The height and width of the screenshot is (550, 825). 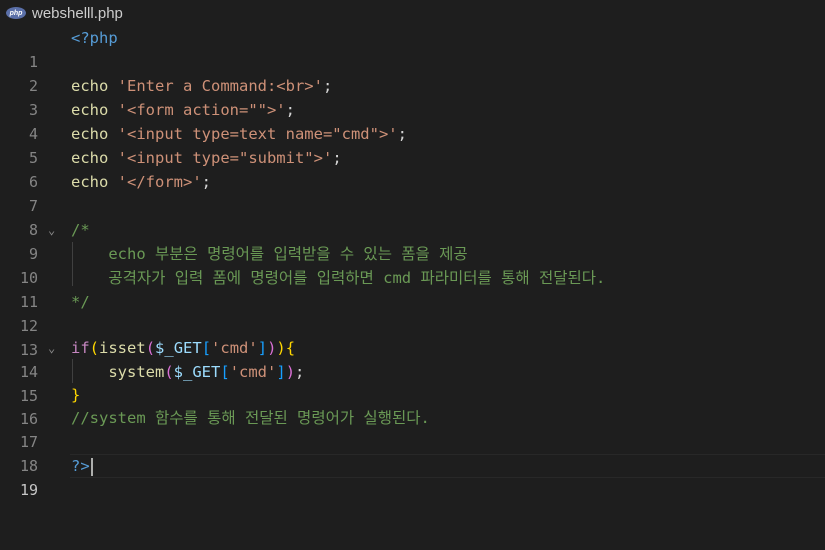 I want to click on string-literal: '</form>', so click(x=159, y=182).